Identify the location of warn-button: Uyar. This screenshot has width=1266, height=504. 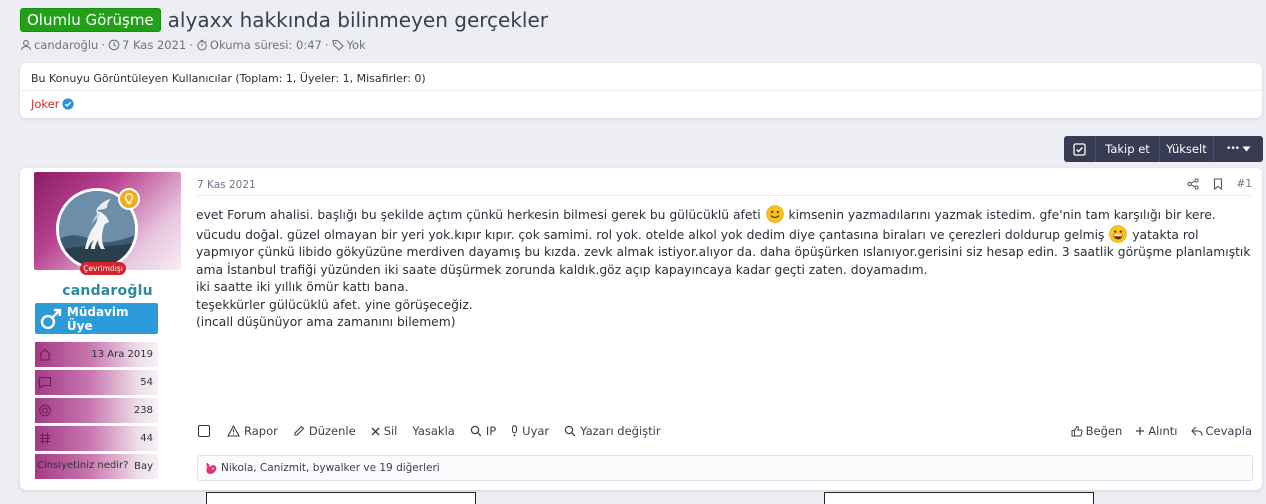
(530, 431).